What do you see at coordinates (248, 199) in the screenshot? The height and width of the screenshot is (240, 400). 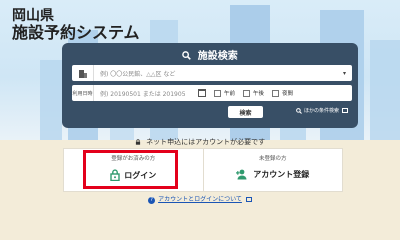 I see `external-link-icon` at bounding box center [248, 199].